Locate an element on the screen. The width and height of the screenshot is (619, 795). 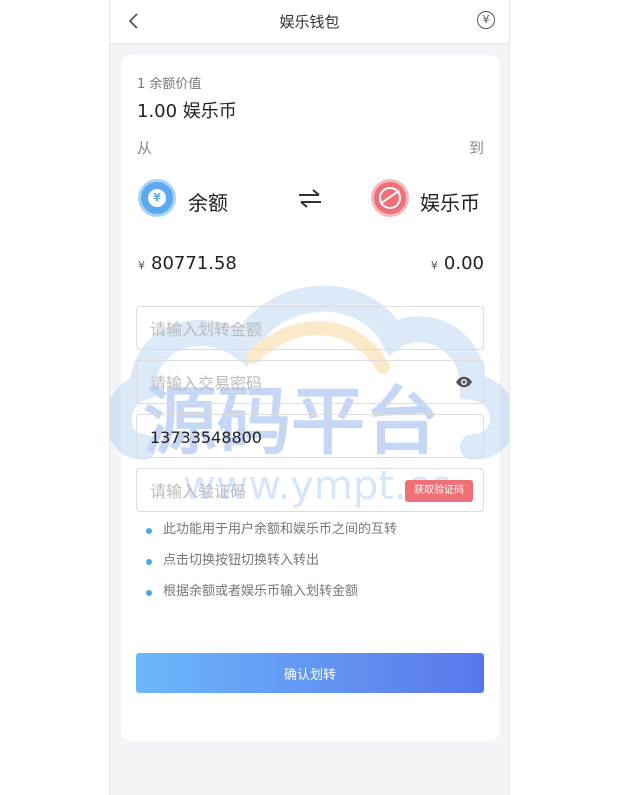
amount-input is located at coordinates (275, 329).